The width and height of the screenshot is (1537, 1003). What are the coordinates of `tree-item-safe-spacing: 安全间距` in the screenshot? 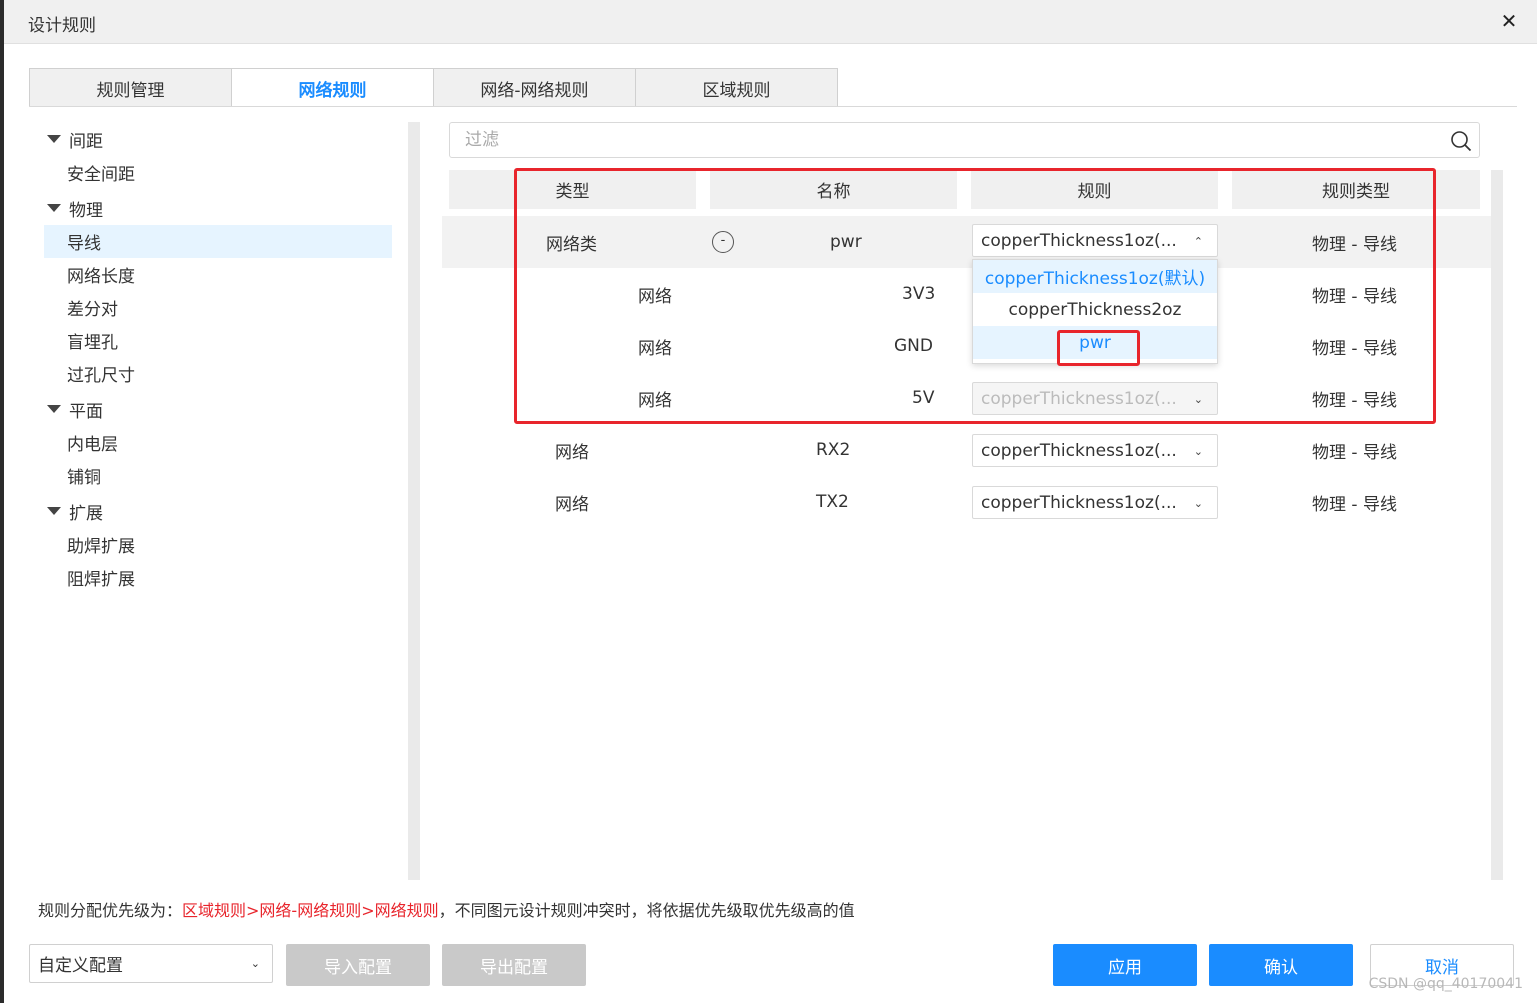 It's located at (219, 172).